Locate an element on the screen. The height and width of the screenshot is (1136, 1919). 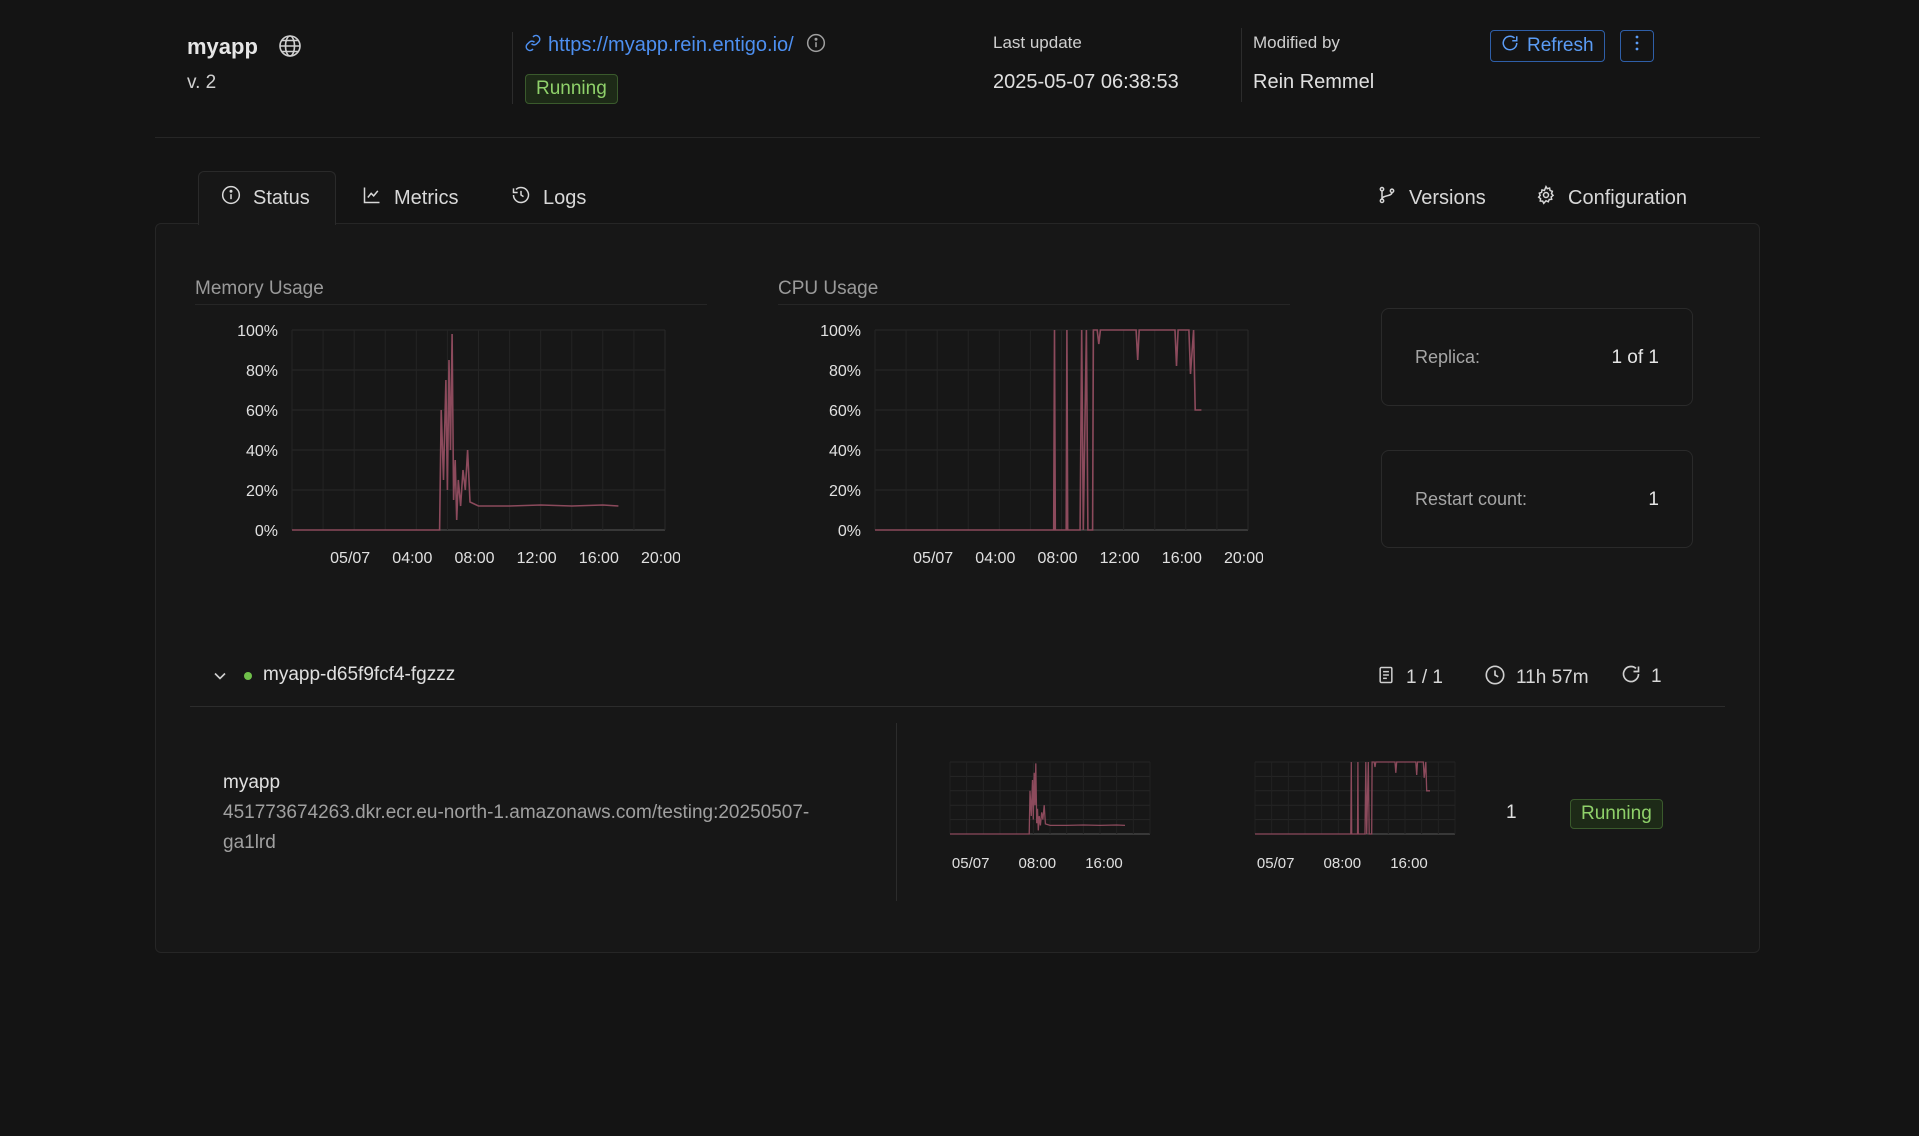
container-divider is located at coordinates (896, 812).